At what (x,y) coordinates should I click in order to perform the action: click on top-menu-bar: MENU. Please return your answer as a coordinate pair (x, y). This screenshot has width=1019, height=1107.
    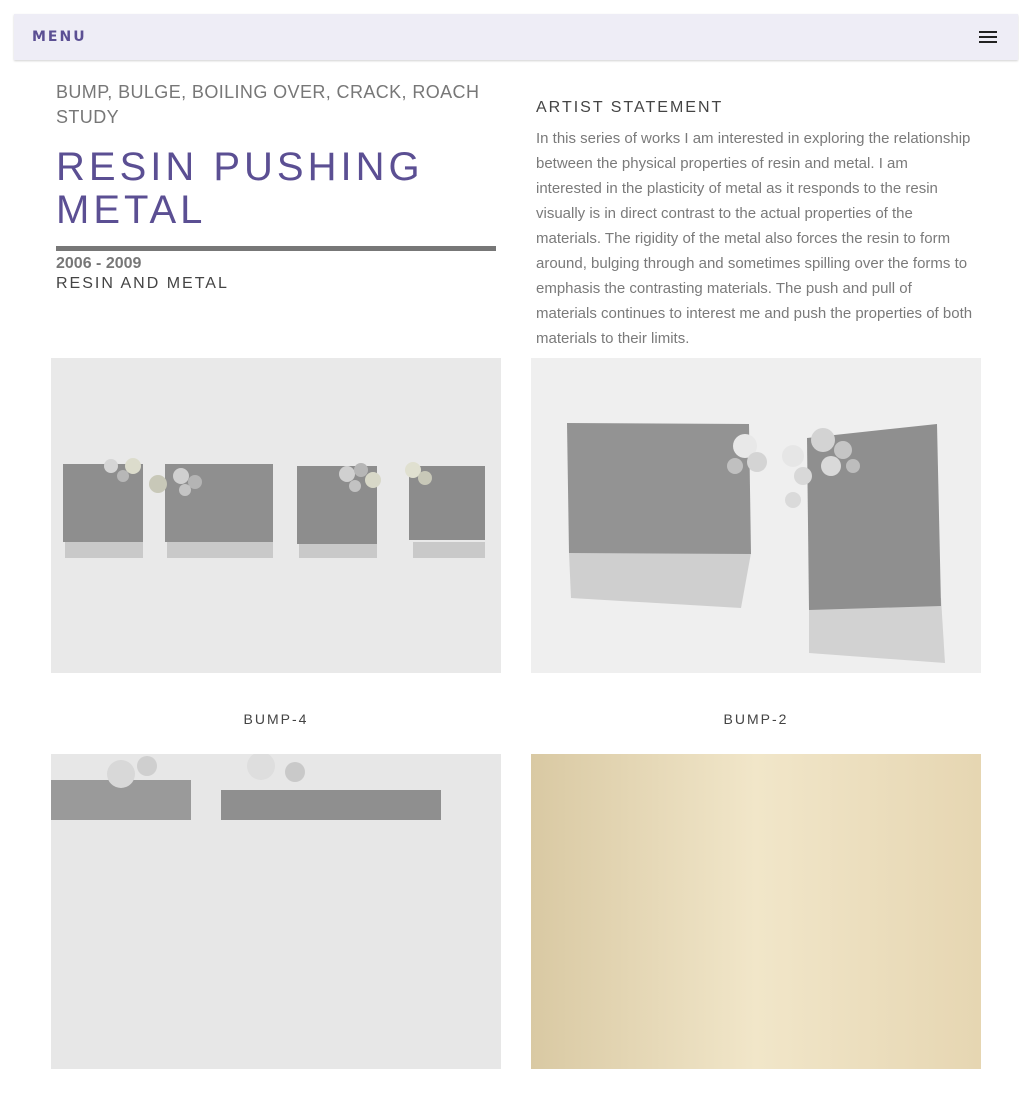
    Looking at the image, I should click on (516, 37).